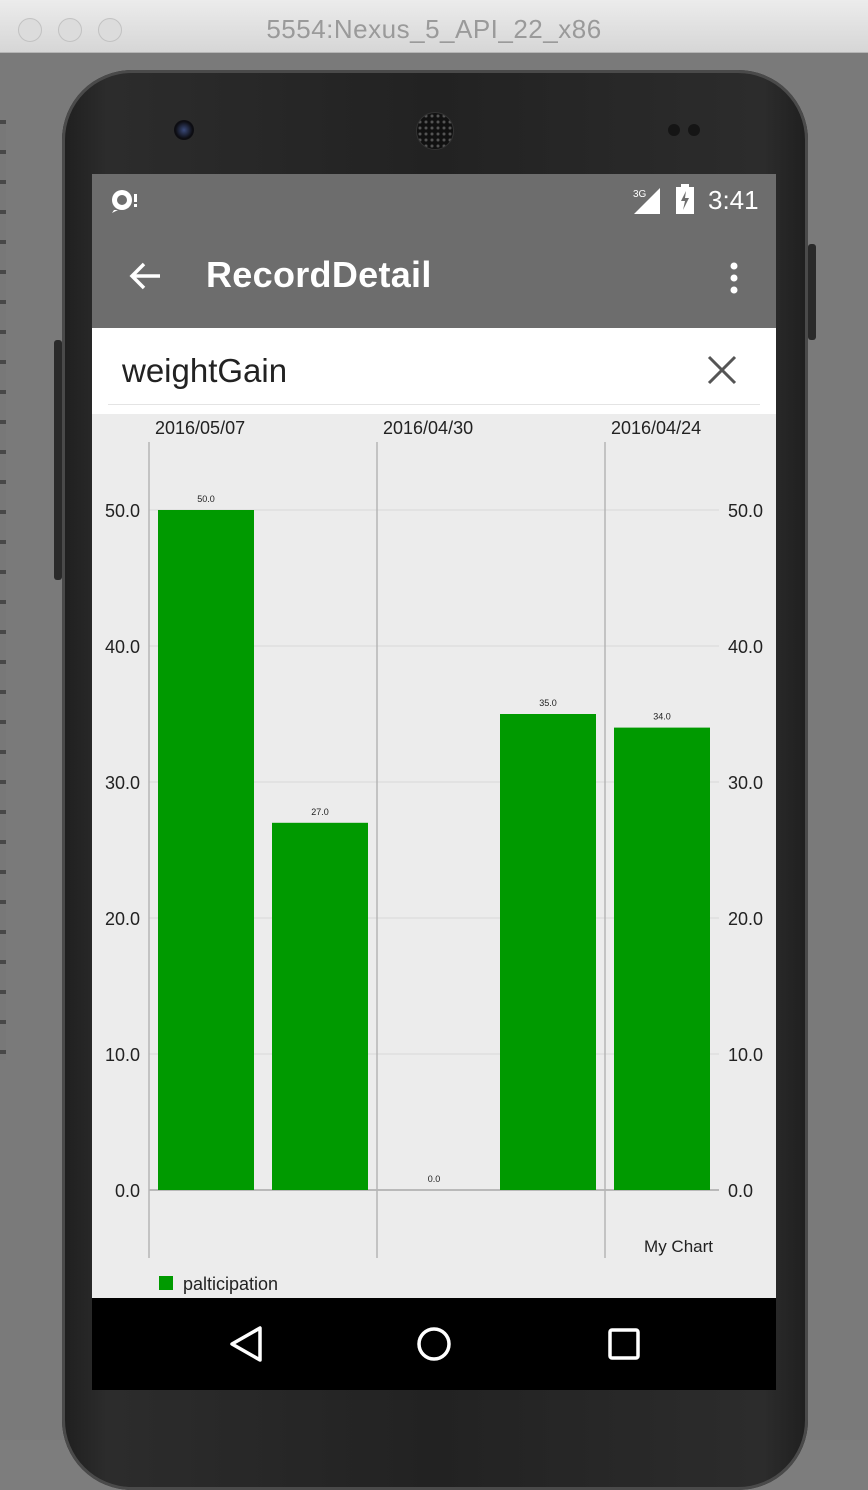 This screenshot has width=868, height=1490. I want to click on y-tick-label-left: 20.0, so click(122, 919).